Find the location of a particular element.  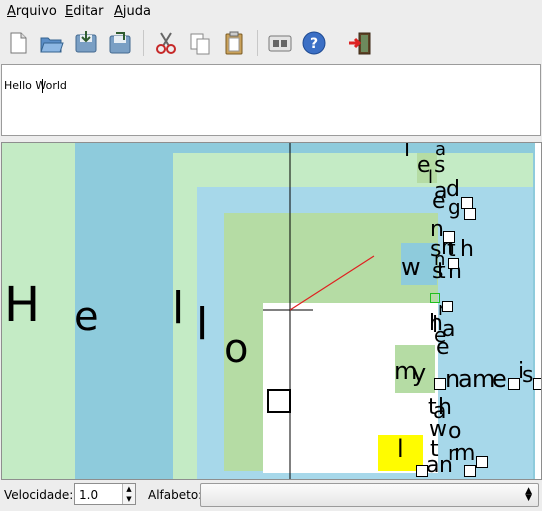

speed-spin-buttons: ▲ ▼ is located at coordinates (128, 494).